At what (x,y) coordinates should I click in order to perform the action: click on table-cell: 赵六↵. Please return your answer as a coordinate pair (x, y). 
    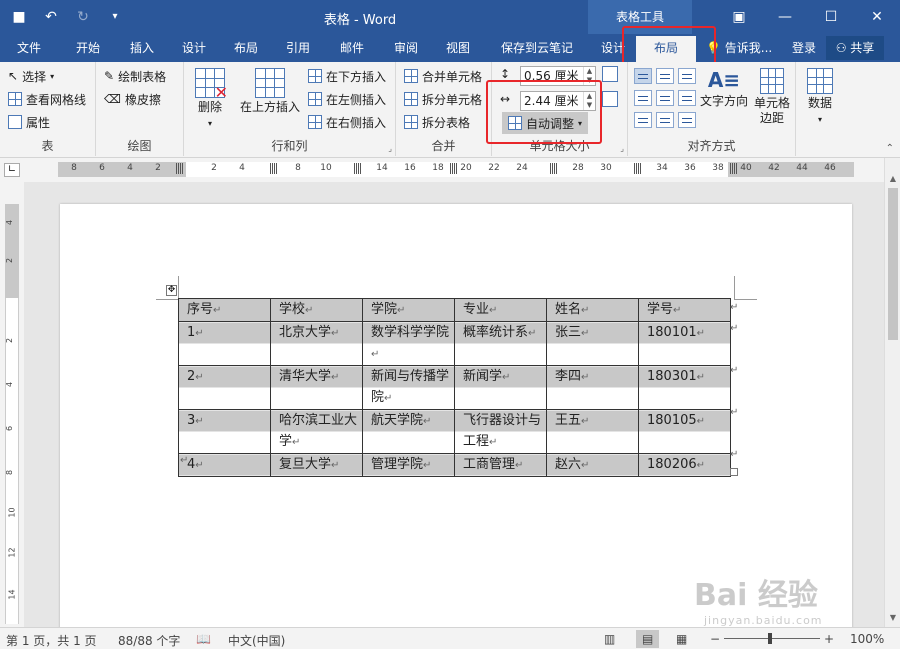
    Looking at the image, I should click on (592, 465).